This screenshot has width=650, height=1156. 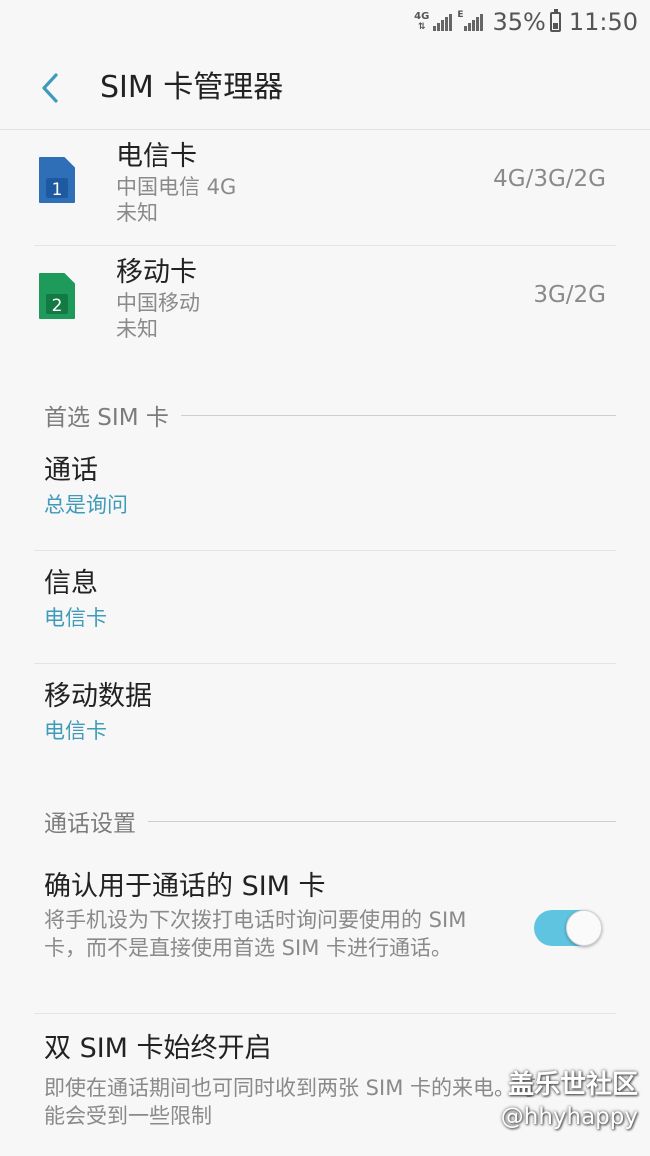 What do you see at coordinates (57, 306) in the screenshot?
I see `sim-slot-number: 2` at bounding box center [57, 306].